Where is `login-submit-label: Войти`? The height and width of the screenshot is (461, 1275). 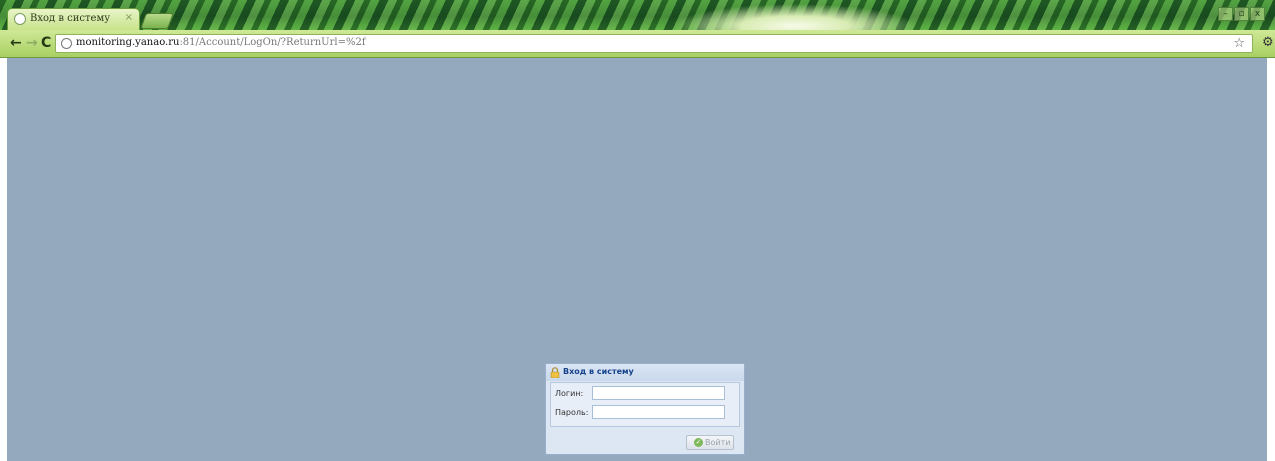 login-submit-label: Войти is located at coordinates (718, 442).